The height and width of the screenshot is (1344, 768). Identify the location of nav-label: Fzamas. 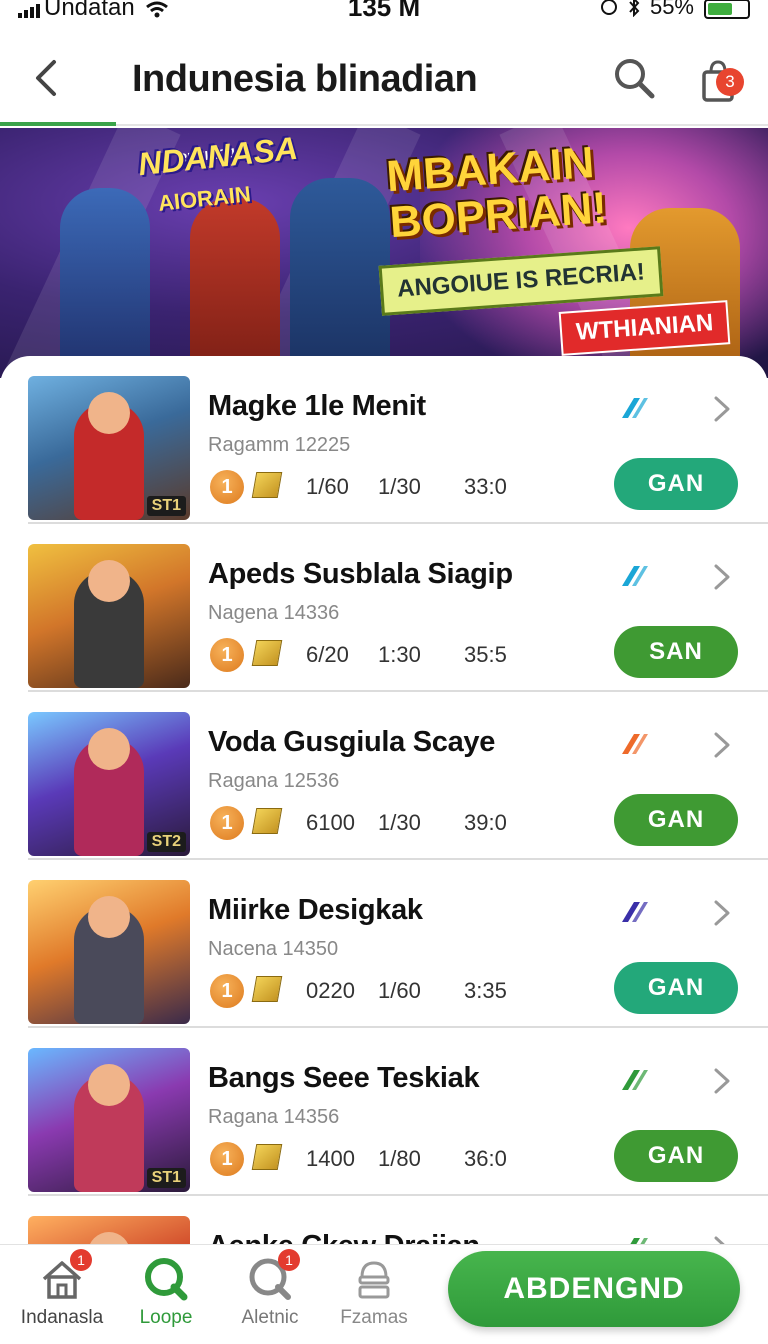
(374, 1317).